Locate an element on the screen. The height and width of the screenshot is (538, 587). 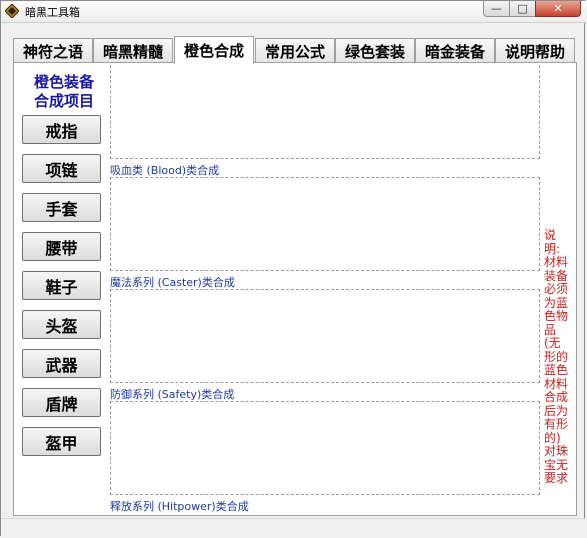
tab-common-formulas: 常用公式 is located at coordinates (295, 50).